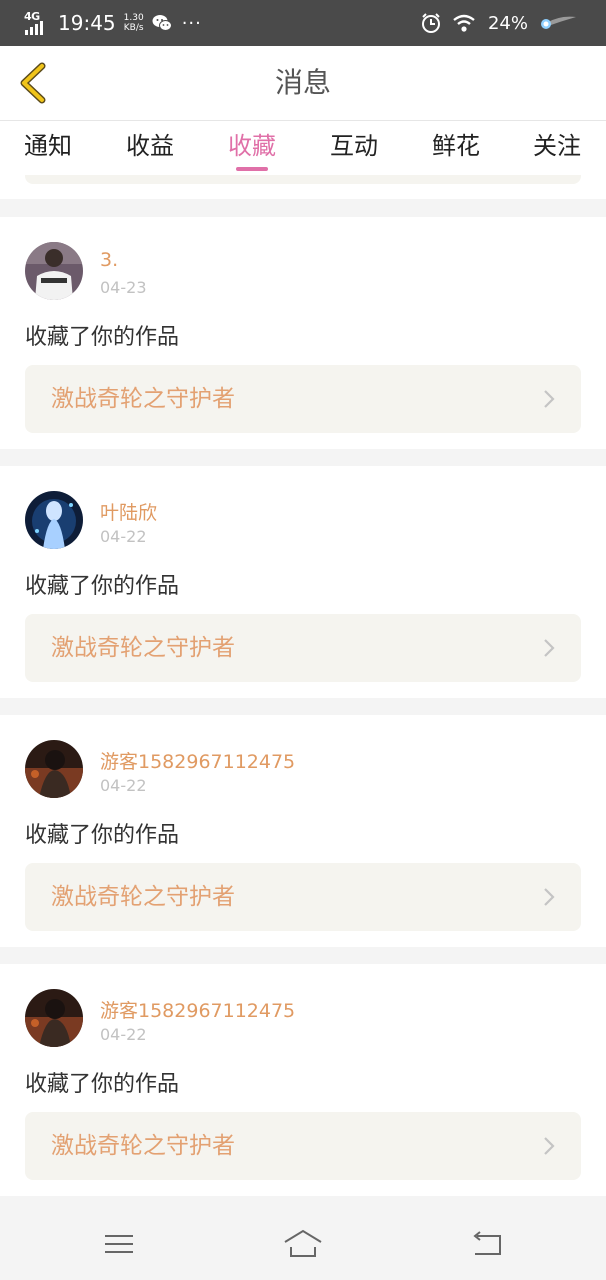 This screenshot has height=1280, width=606. What do you see at coordinates (252, 169) in the screenshot?
I see `active-tab-indicator` at bounding box center [252, 169].